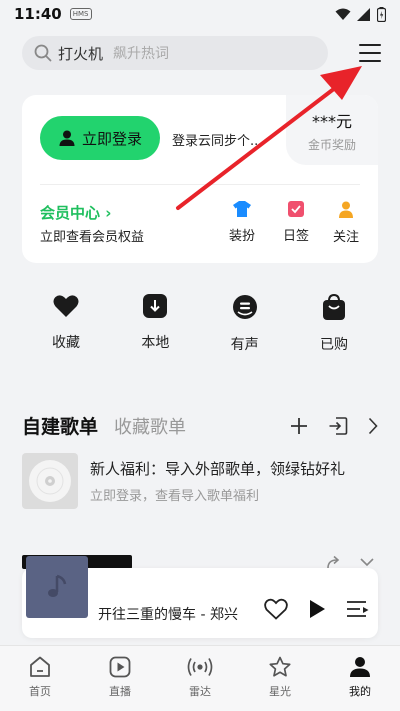  What do you see at coordinates (333, 307) in the screenshot?
I see `shopping-bag-icon` at bounding box center [333, 307].